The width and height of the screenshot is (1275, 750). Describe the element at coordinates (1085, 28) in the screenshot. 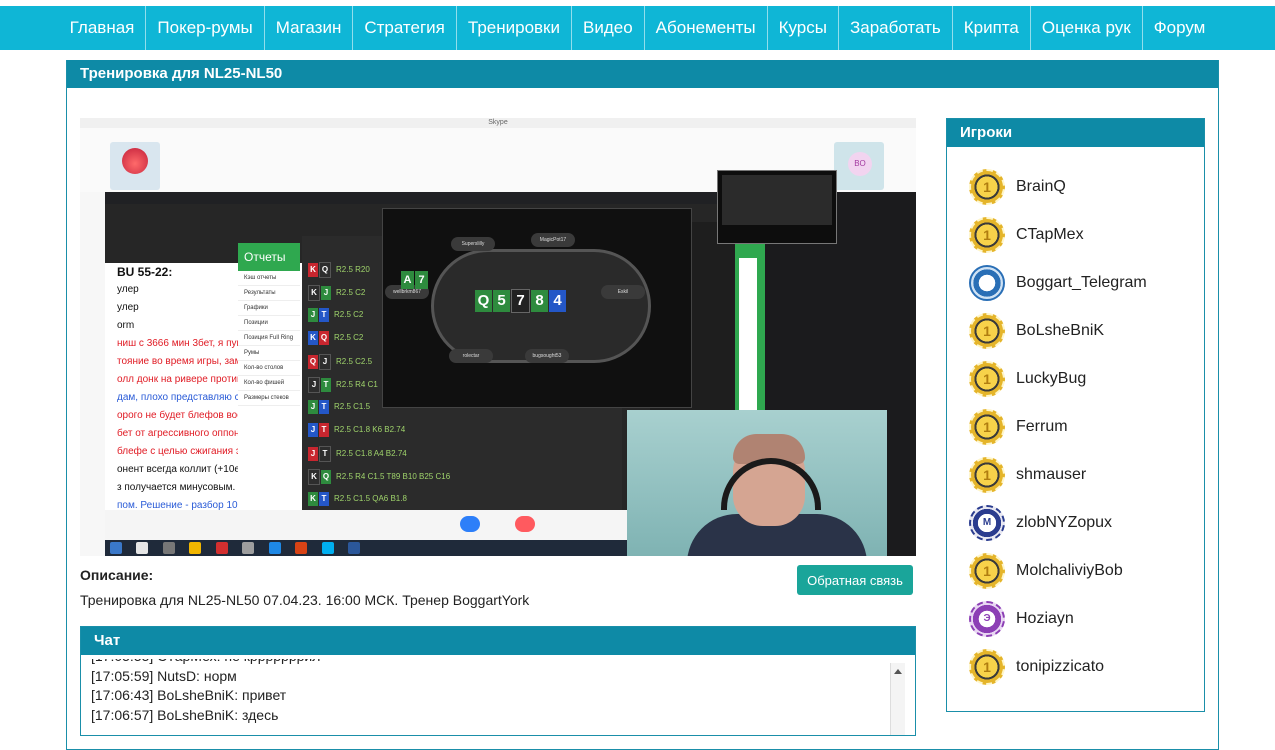

I see `nav-item: Оценка рук` at that location.